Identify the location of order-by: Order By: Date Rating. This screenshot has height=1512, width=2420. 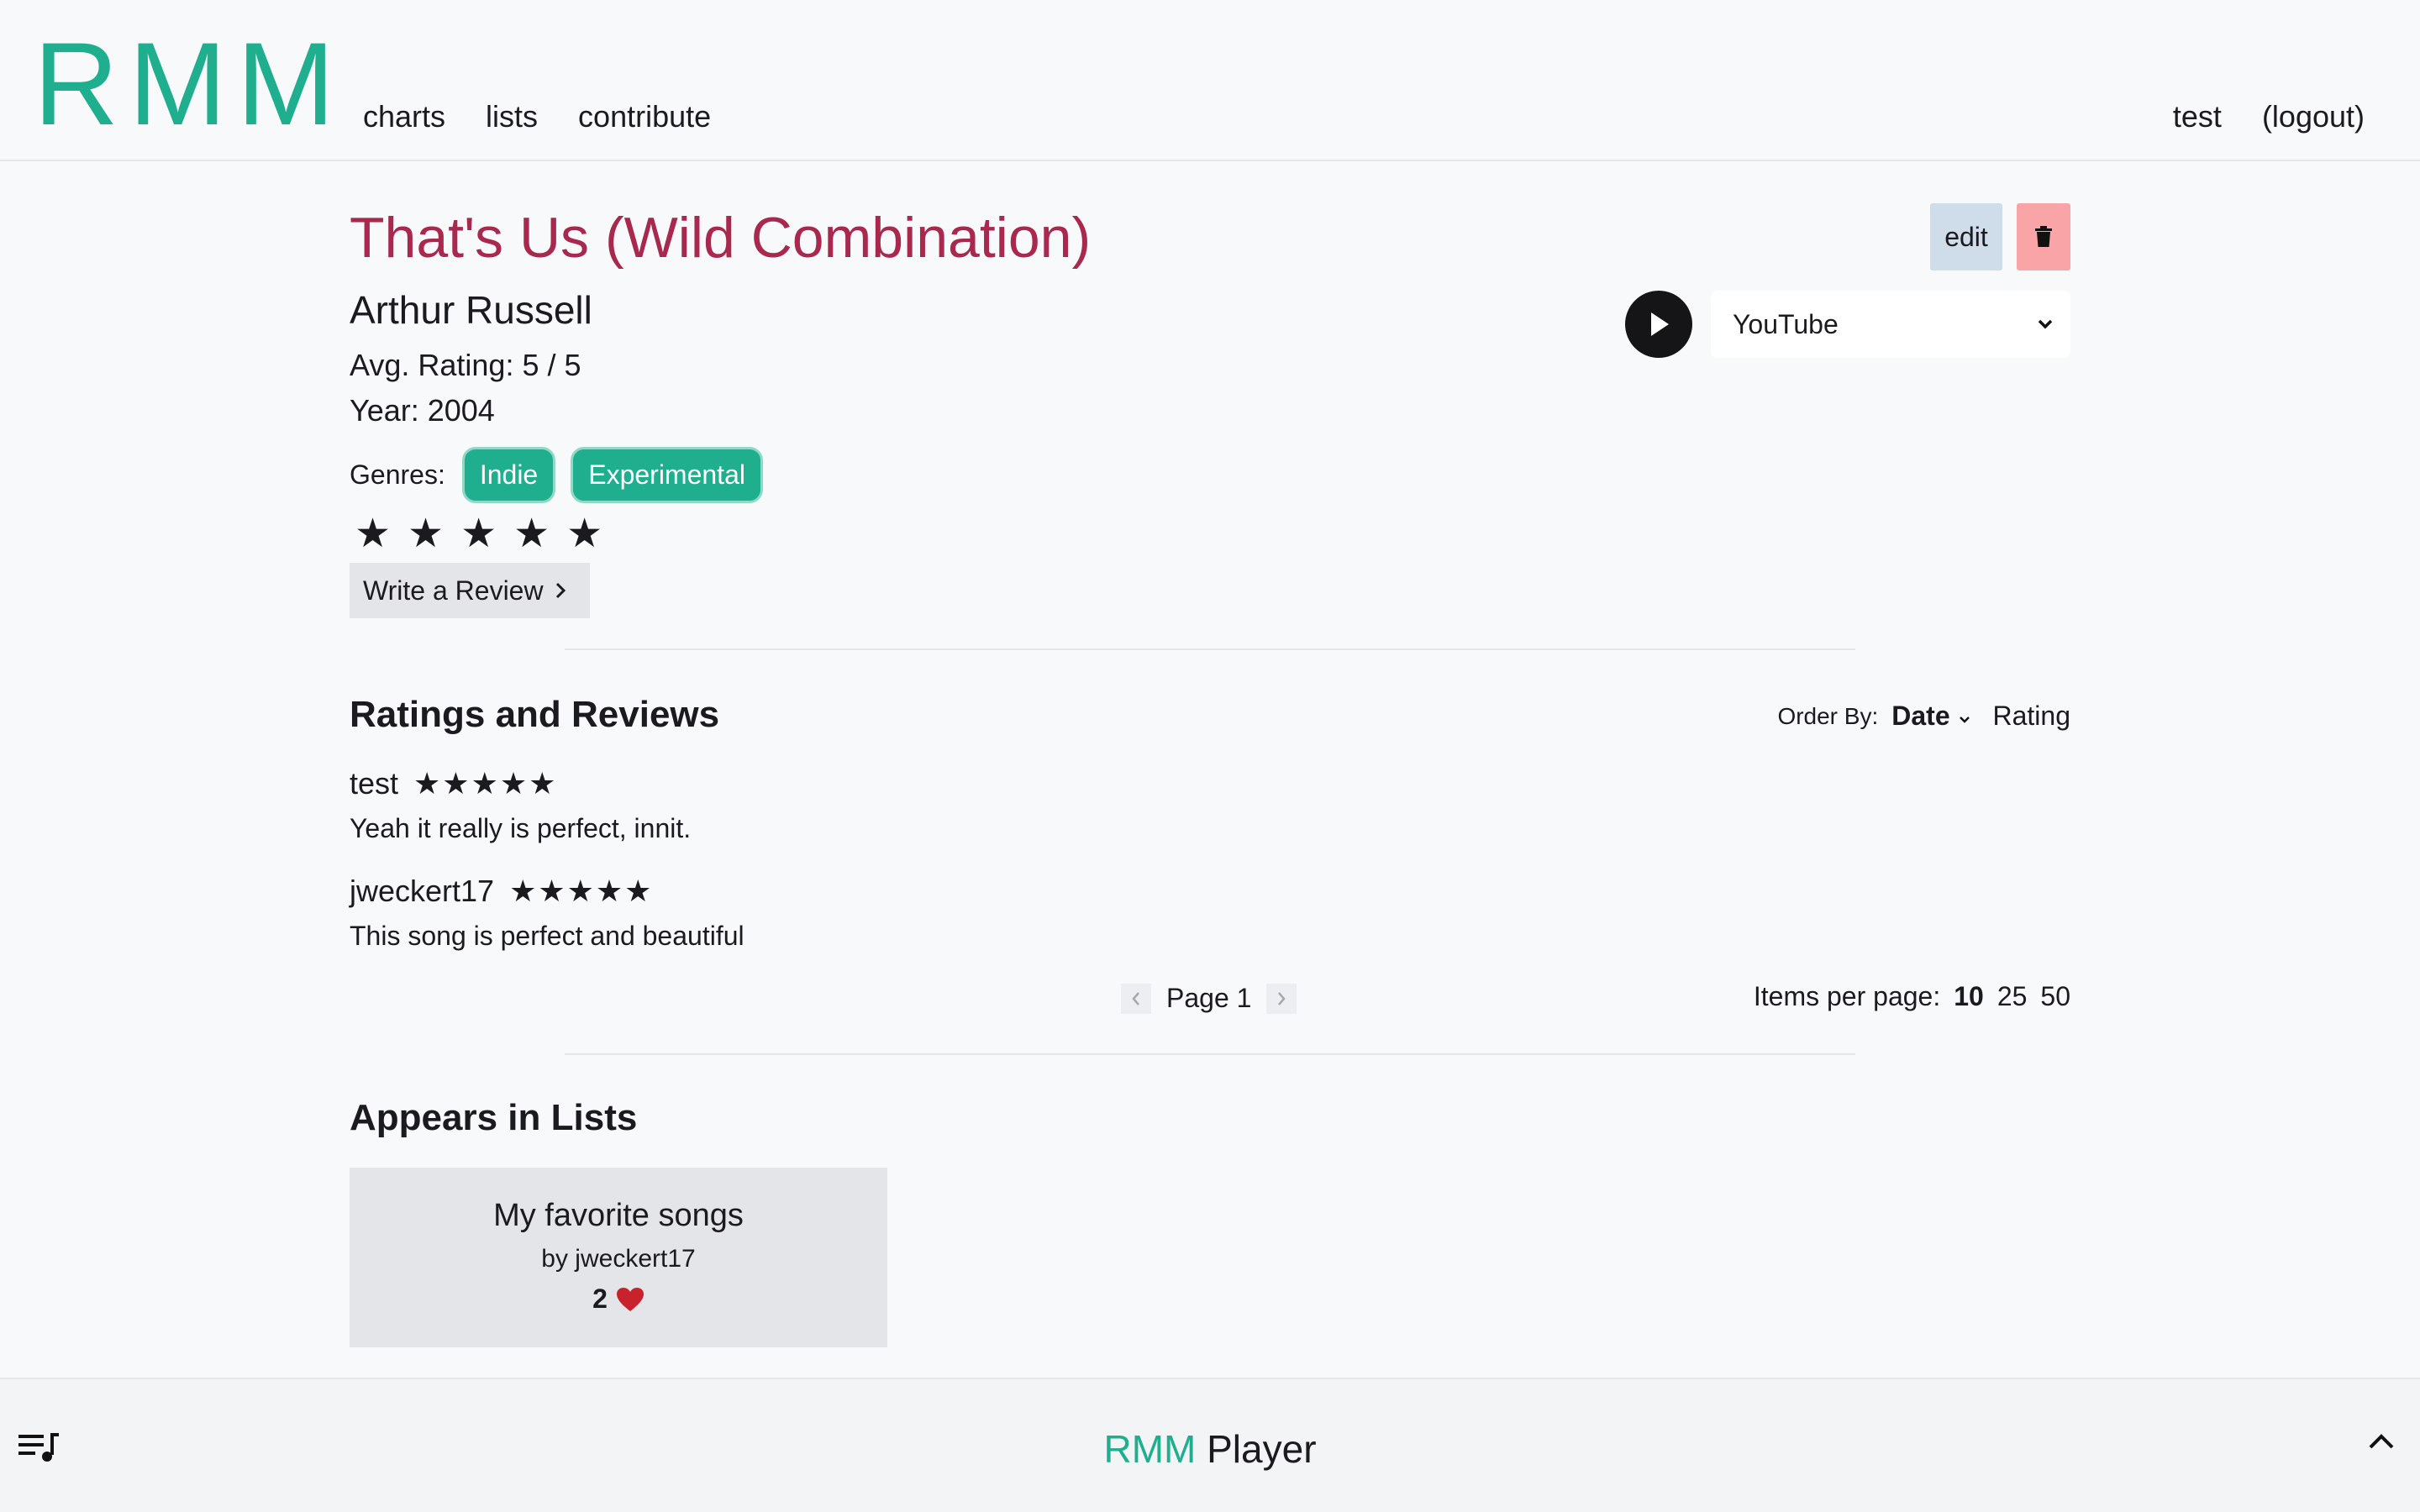
(1923, 716).